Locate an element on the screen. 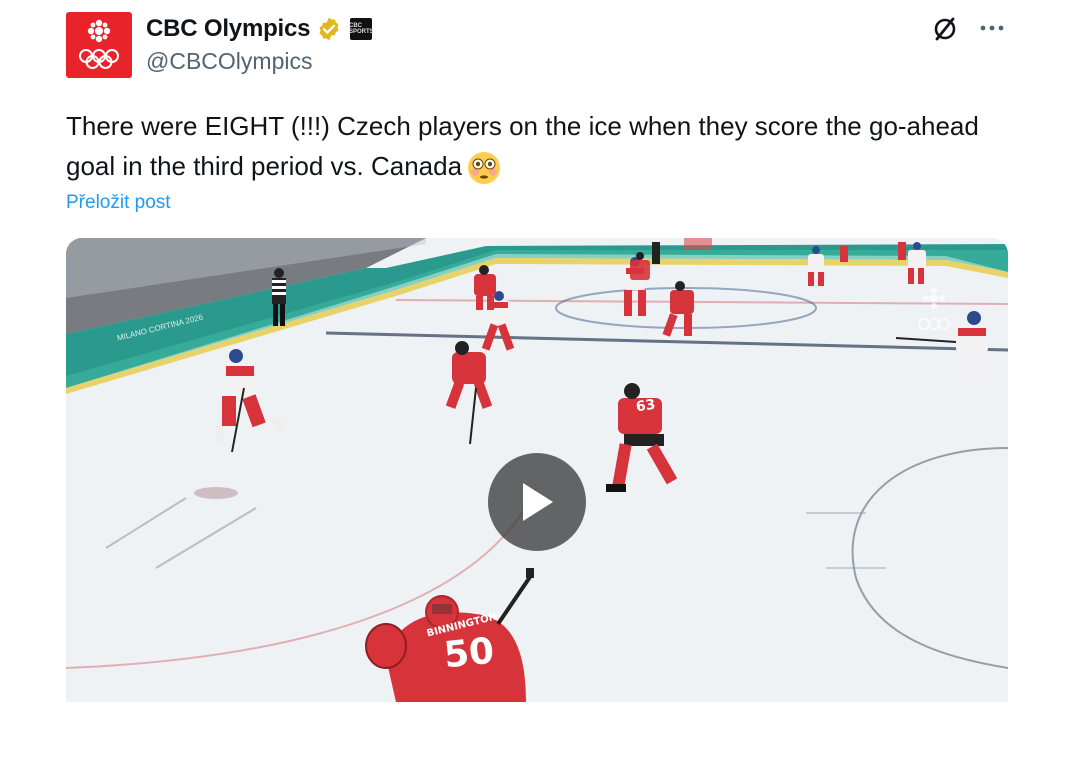 This screenshot has width=1079, height=766. play-button is located at coordinates (537, 502).